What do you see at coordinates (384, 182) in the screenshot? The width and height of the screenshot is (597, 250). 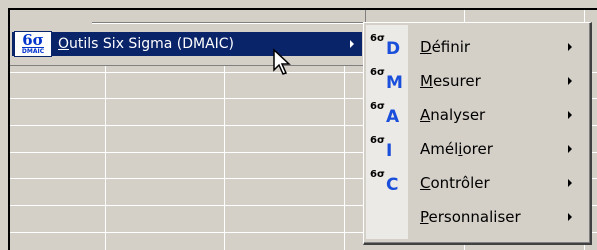 I see `dmaic-control-icon: 6σ C` at bounding box center [384, 182].